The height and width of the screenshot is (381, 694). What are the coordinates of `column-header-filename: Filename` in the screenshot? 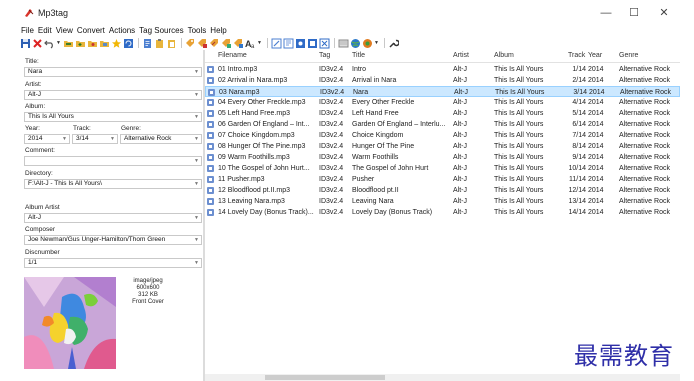 It's located at (232, 56).